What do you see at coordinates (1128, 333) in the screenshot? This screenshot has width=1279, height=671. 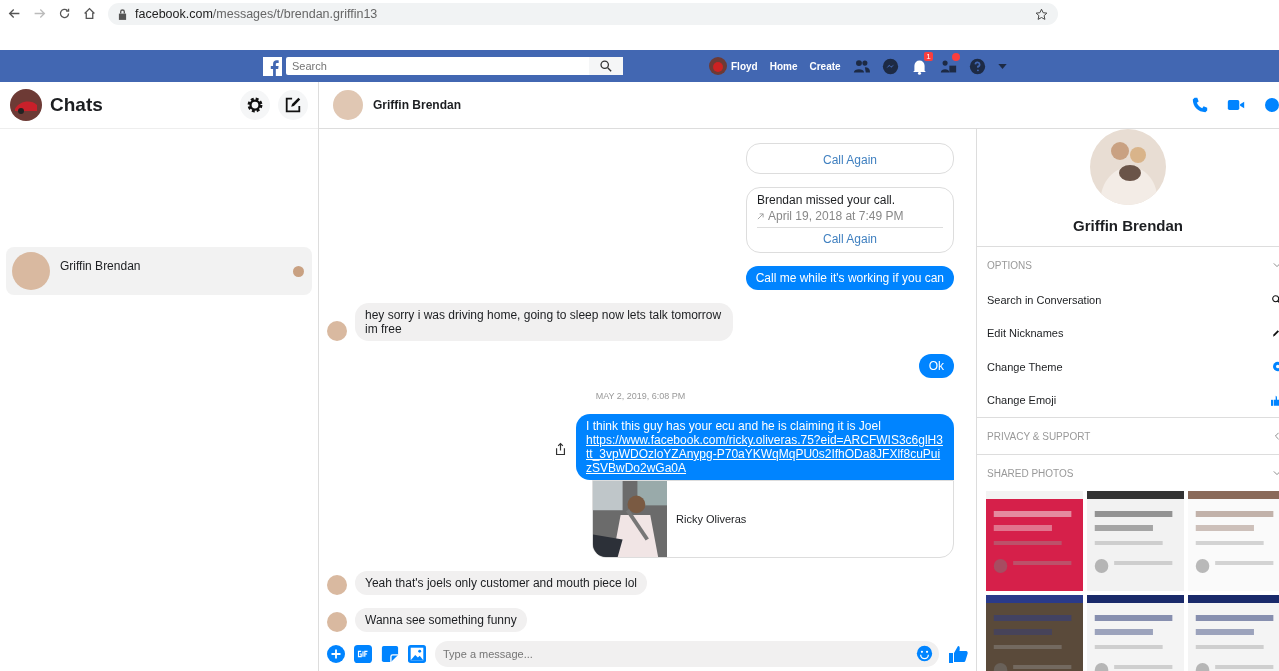 I see `option-item: Edit Nicknames` at bounding box center [1128, 333].